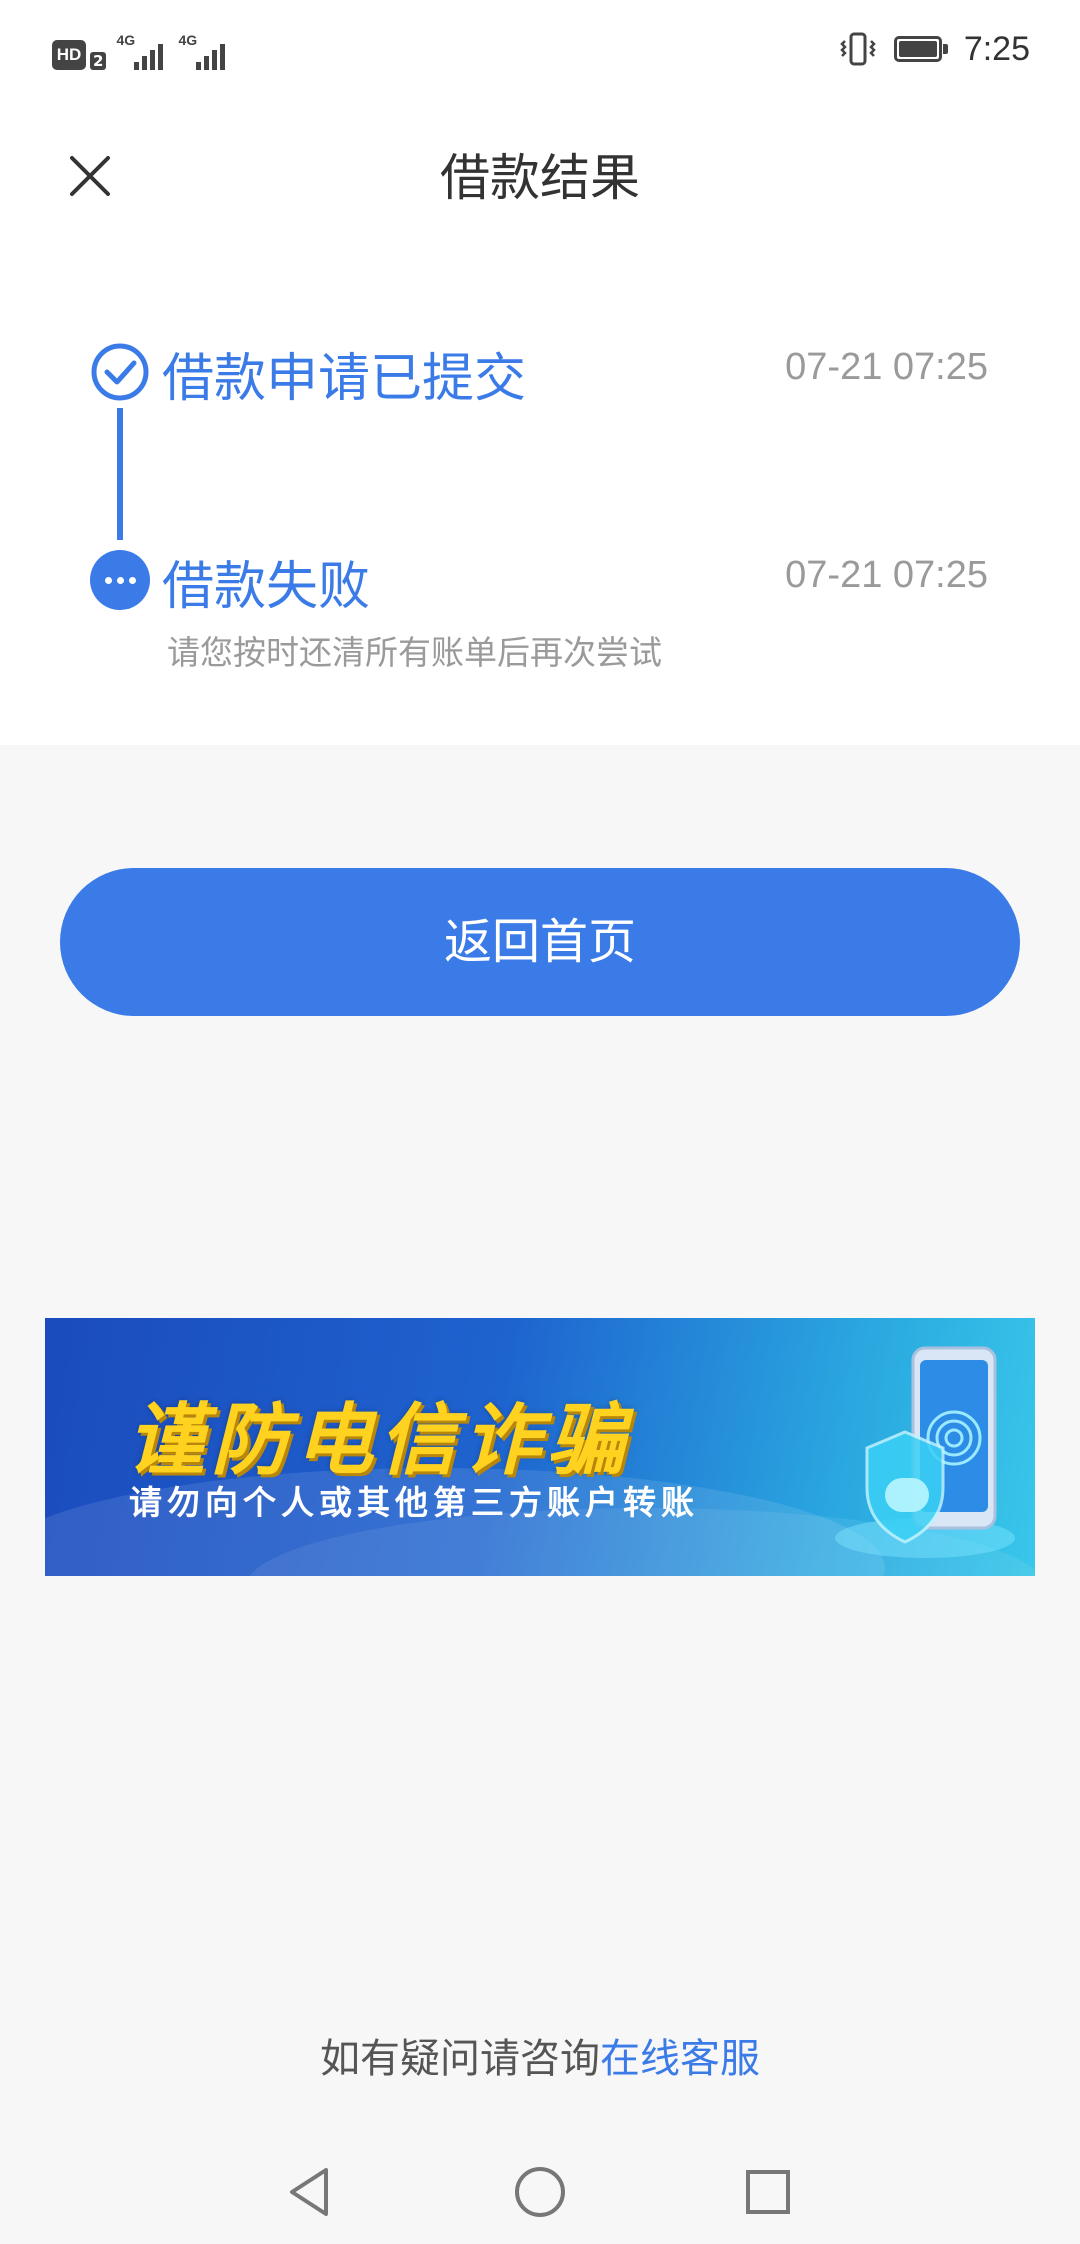 The height and width of the screenshot is (2244, 1080). I want to click on home-circle-icon, so click(540, 2192).